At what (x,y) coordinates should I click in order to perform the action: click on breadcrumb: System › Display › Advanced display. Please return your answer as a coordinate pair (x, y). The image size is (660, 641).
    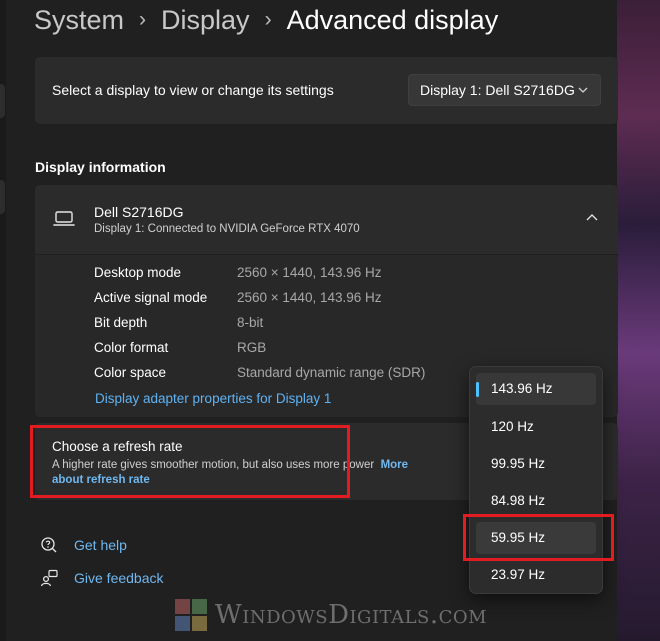
    Looking at the image, I should click on (266, 20).